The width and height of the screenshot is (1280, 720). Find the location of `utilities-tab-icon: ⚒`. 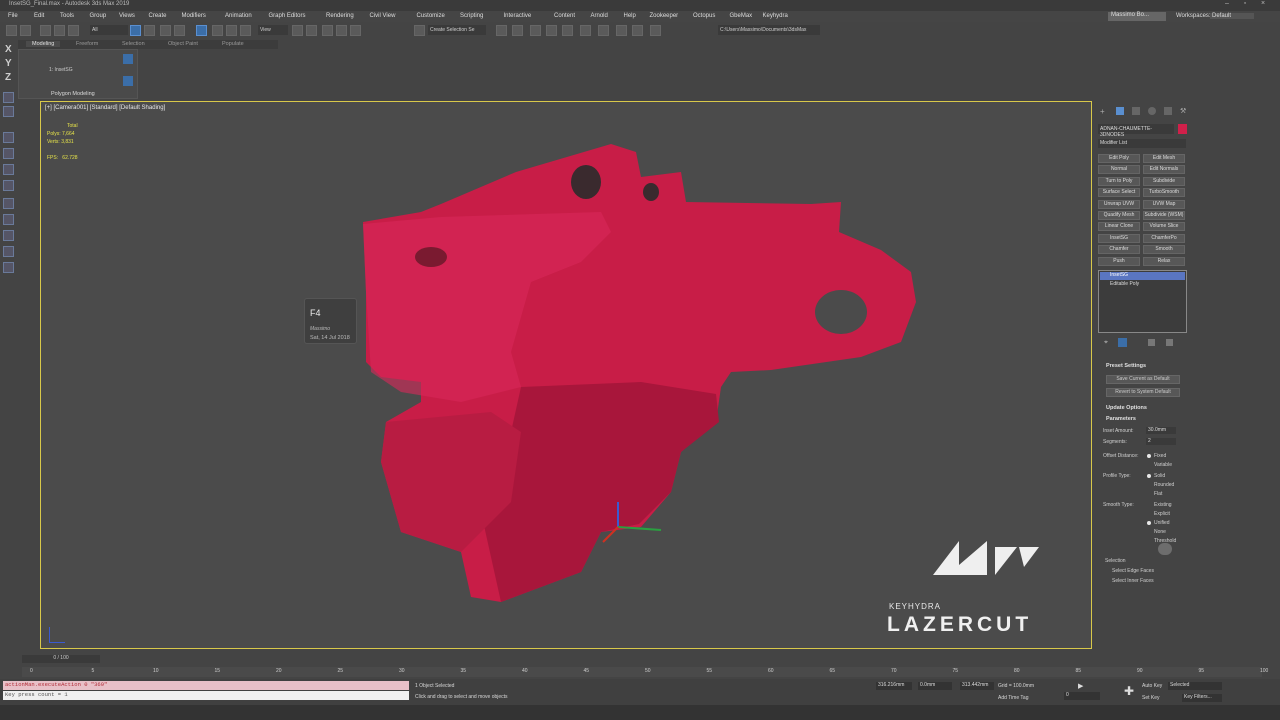

utilities-tab-icon: ⚒ is located at coordinates (1184, 111).